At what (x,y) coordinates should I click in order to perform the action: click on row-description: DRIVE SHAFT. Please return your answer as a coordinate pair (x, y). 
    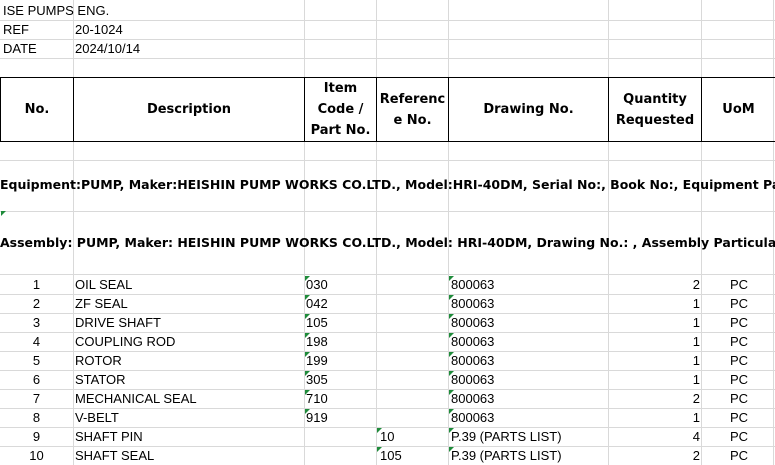
    Looking at the image, I should click on (118, 322).